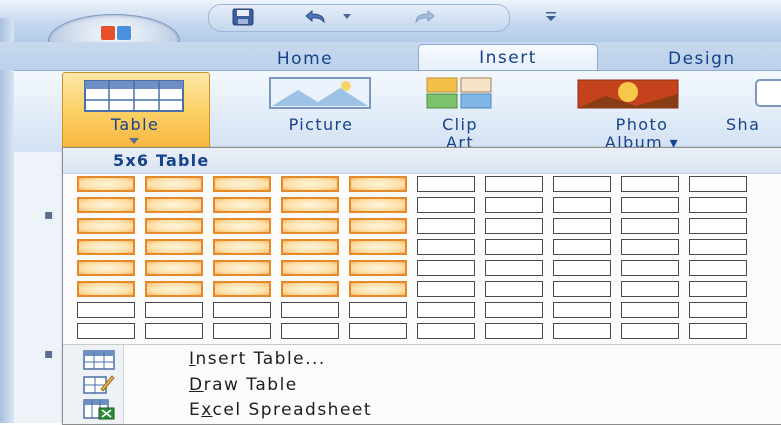  Describe the element at coordinates (508, 58) in the screenshot. I see `tab-insert: Insert` at that location.